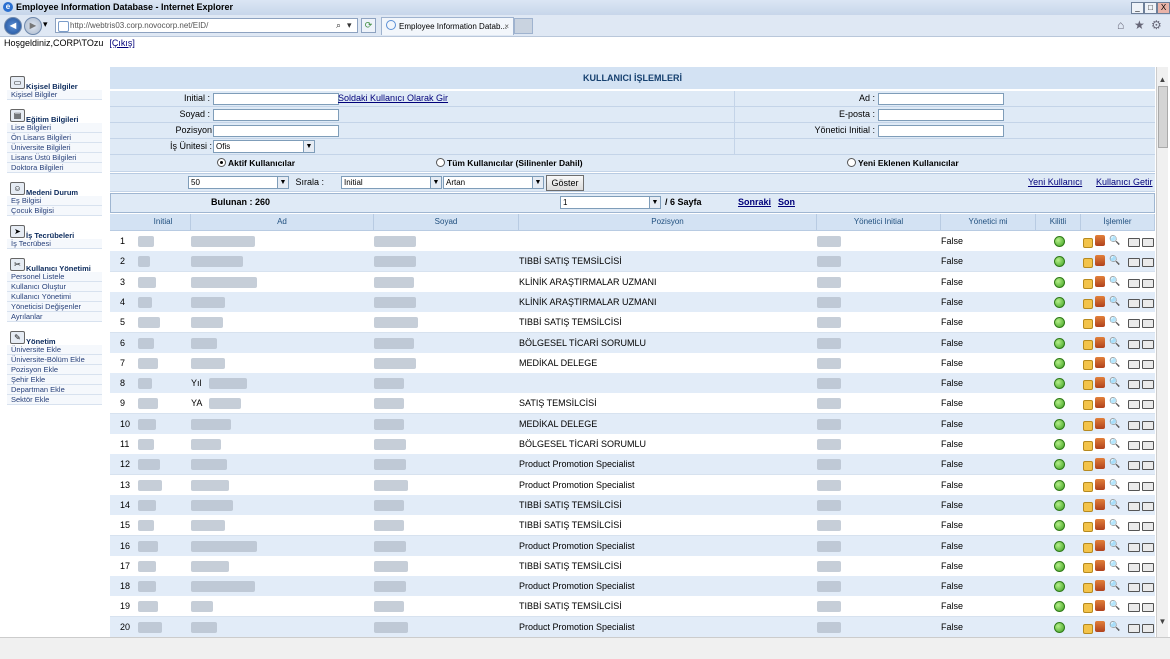 This screenshot has width=1170, height=659. What do you see at coordinates (163, 222) in the screenshot?
I see `column-header-initial: Initial` at bounding box center [163, 222].